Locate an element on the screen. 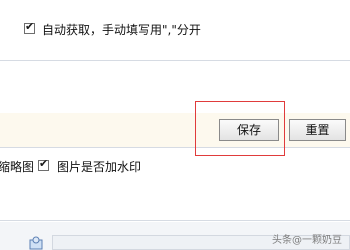 This screenshot has height=250, width=350. watermark-label: 图片是否加水印 is located at coordinates (99, 167).